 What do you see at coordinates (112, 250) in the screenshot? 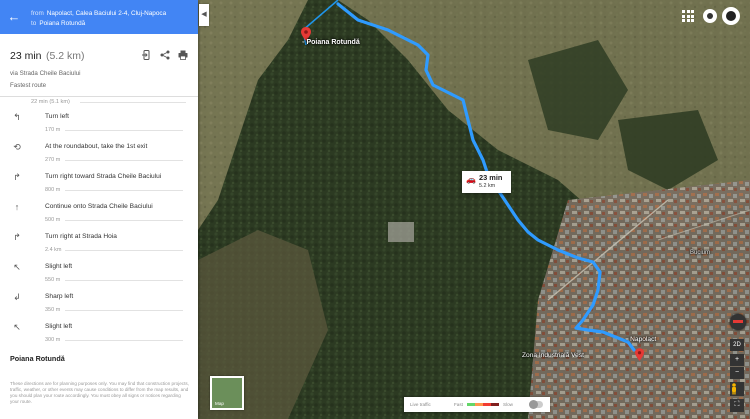
I see `step-distance: 2.4 km` at bounding box center [112, 250].